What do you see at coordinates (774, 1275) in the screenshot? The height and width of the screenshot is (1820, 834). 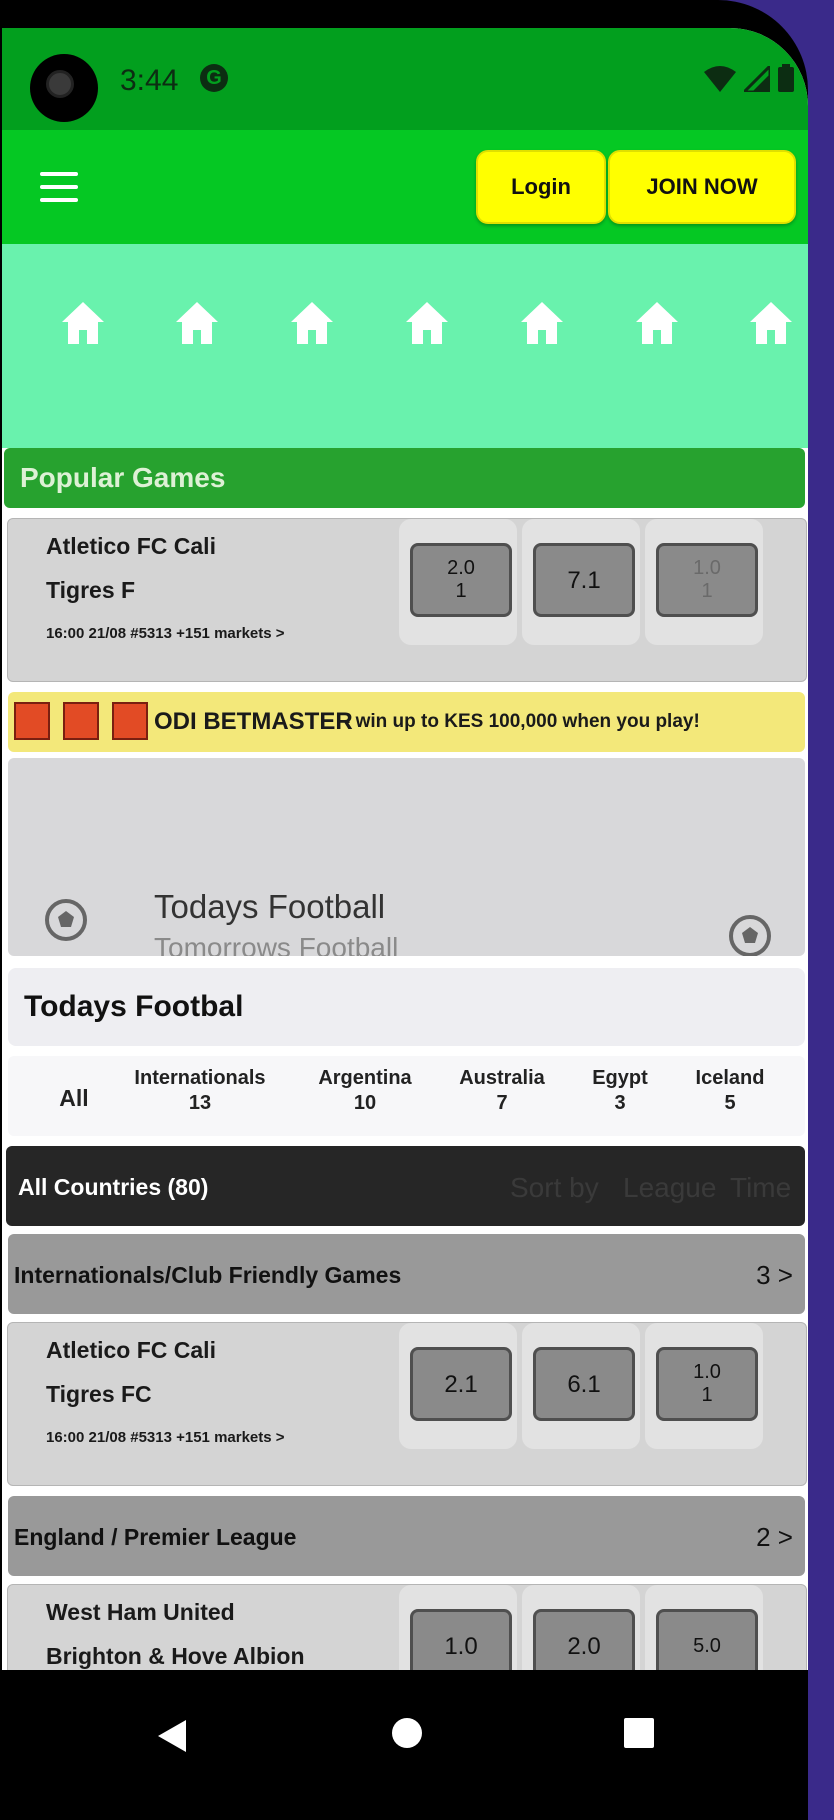 I see `league-count: 3 >` at bounding box center [774, 1275].